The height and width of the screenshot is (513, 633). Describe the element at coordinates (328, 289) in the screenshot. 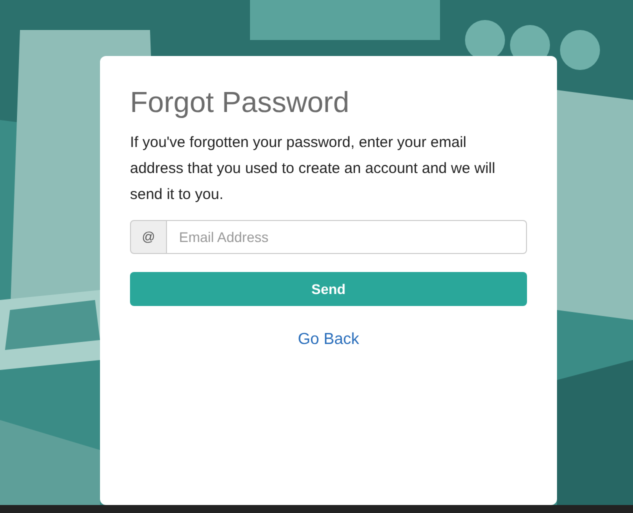

I see `send-button: Send` at that location.